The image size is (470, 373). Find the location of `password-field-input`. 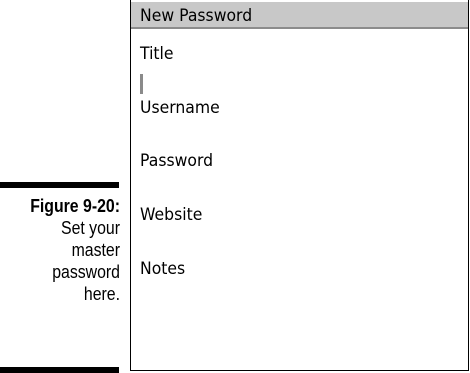

password-field-input is located at coordinates (295, 189).